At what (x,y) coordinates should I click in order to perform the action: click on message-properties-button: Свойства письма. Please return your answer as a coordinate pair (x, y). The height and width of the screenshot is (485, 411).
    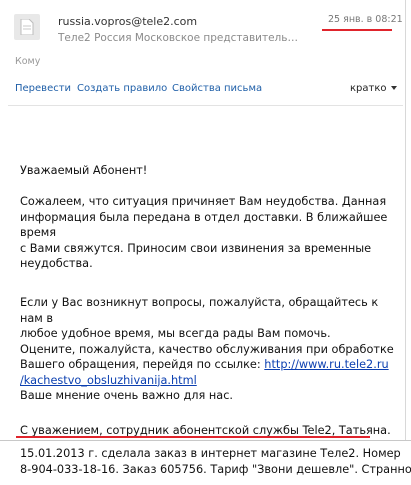
    Looking at the image, I should click on (217, 88).